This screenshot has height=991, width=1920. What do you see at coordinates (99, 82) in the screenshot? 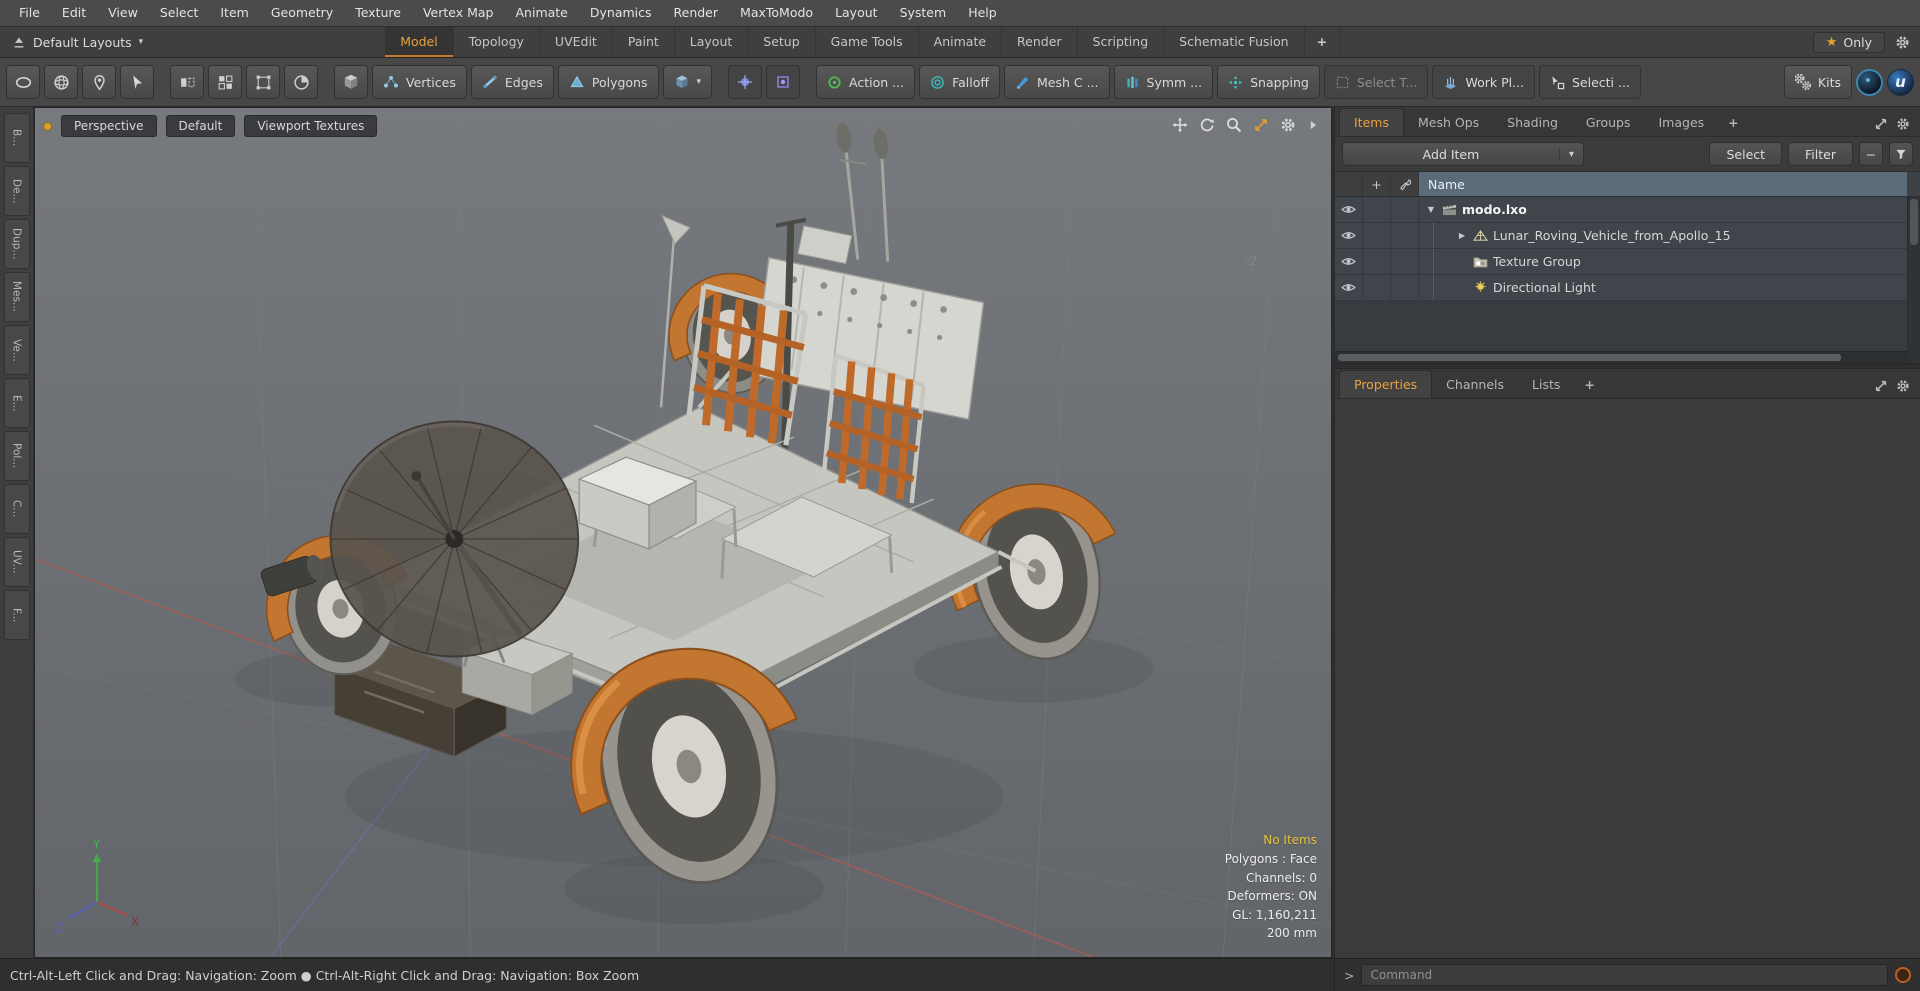
I see `drop-action-button` at bounding box center [99, 82].